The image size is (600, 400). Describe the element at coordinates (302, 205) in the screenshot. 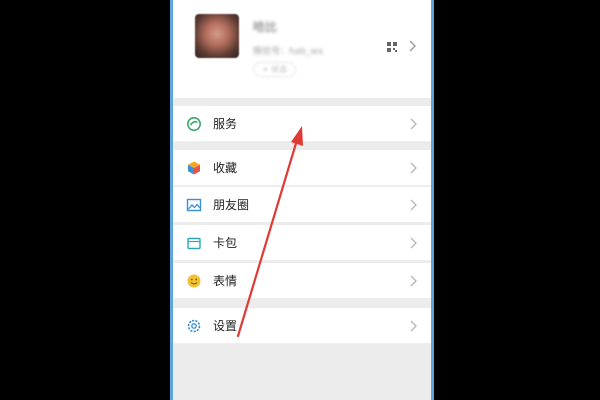

I see `menu-item-moments: 朋友圈` at that location.